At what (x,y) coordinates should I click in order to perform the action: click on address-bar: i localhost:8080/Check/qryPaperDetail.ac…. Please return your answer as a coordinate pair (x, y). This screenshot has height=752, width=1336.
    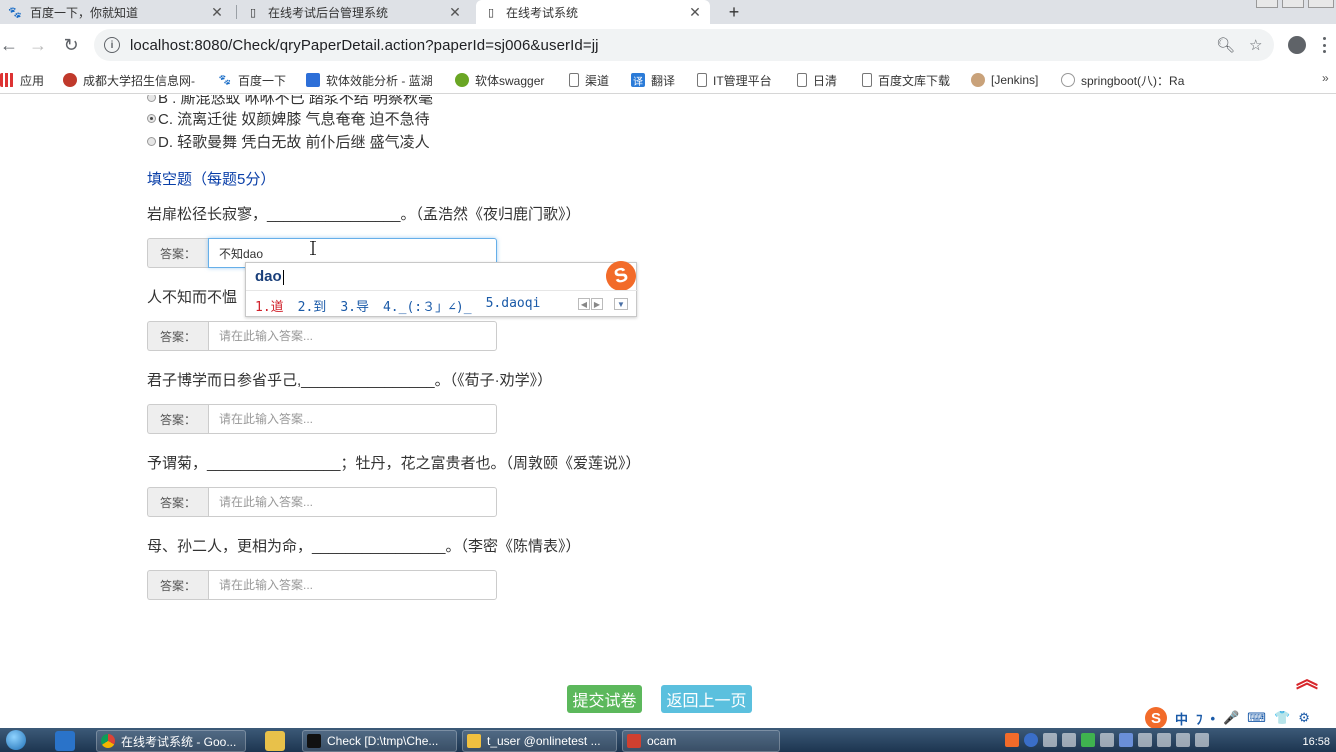
    Looking at the image, I should click on (684, 45).